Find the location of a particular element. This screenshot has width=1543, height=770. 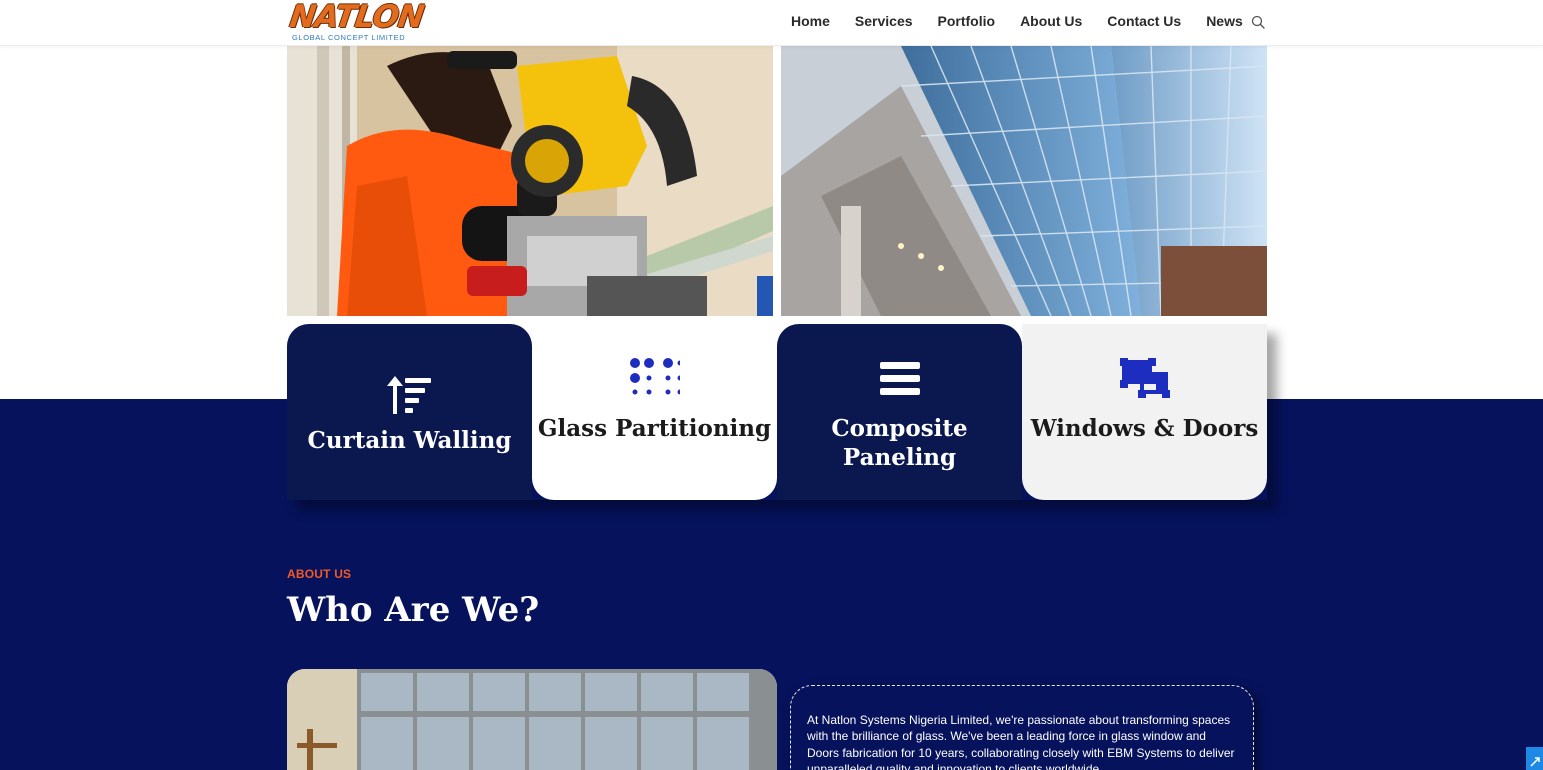

service-card-curtain-walling: Curtain Walling is located at coordinates (409, 412).